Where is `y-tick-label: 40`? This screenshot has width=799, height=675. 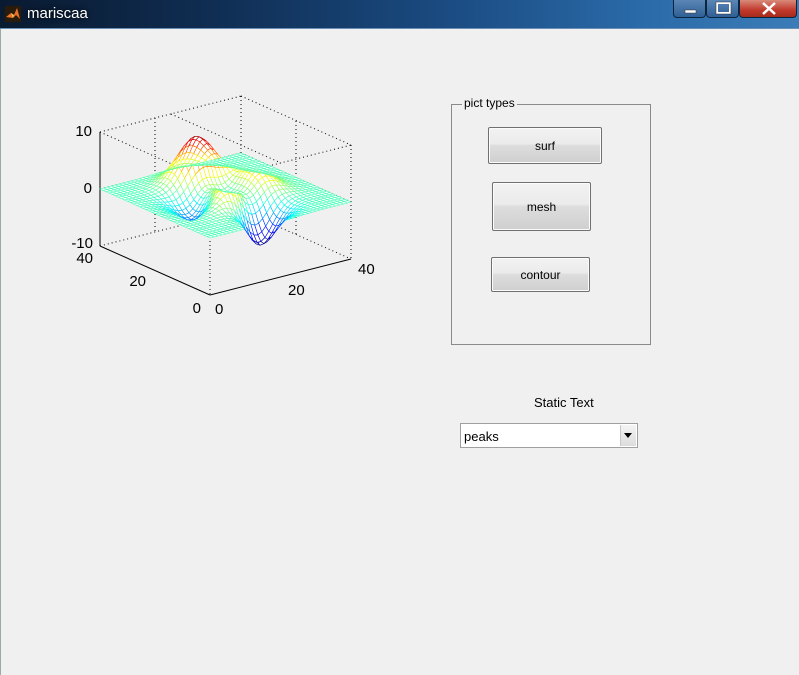
y-tick-label: 40 is located at coordinates (84, 258).